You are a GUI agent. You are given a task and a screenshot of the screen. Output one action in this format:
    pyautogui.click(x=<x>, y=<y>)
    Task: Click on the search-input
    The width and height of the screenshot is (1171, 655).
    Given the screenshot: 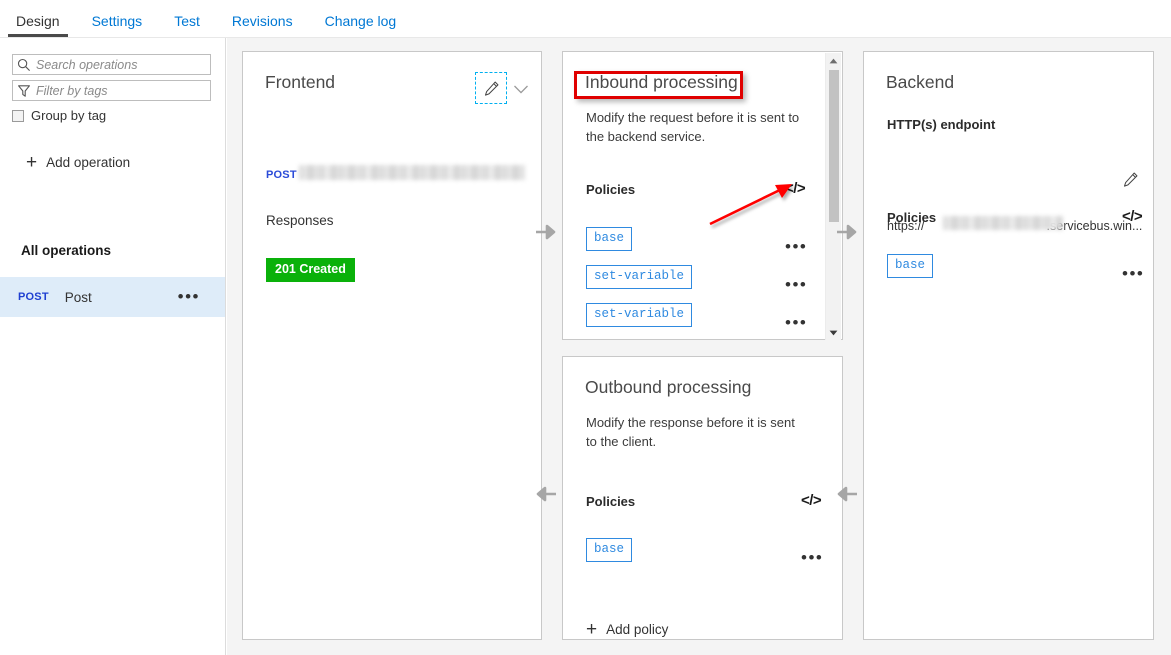 What is the action you would take?
    pyautogui.click(x=118, y=64)
    